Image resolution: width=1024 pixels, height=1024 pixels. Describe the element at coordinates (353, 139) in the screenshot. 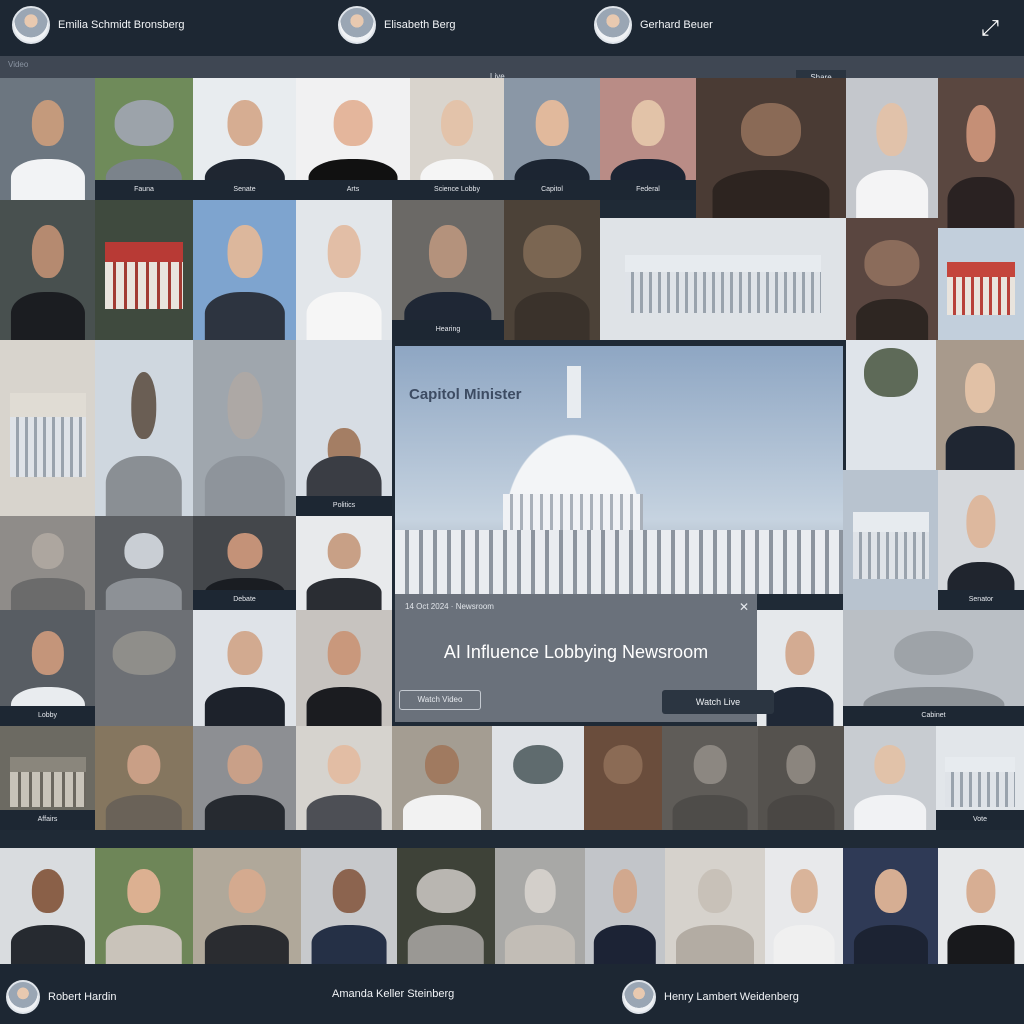

I see `tile-participant: Arts` at that location.